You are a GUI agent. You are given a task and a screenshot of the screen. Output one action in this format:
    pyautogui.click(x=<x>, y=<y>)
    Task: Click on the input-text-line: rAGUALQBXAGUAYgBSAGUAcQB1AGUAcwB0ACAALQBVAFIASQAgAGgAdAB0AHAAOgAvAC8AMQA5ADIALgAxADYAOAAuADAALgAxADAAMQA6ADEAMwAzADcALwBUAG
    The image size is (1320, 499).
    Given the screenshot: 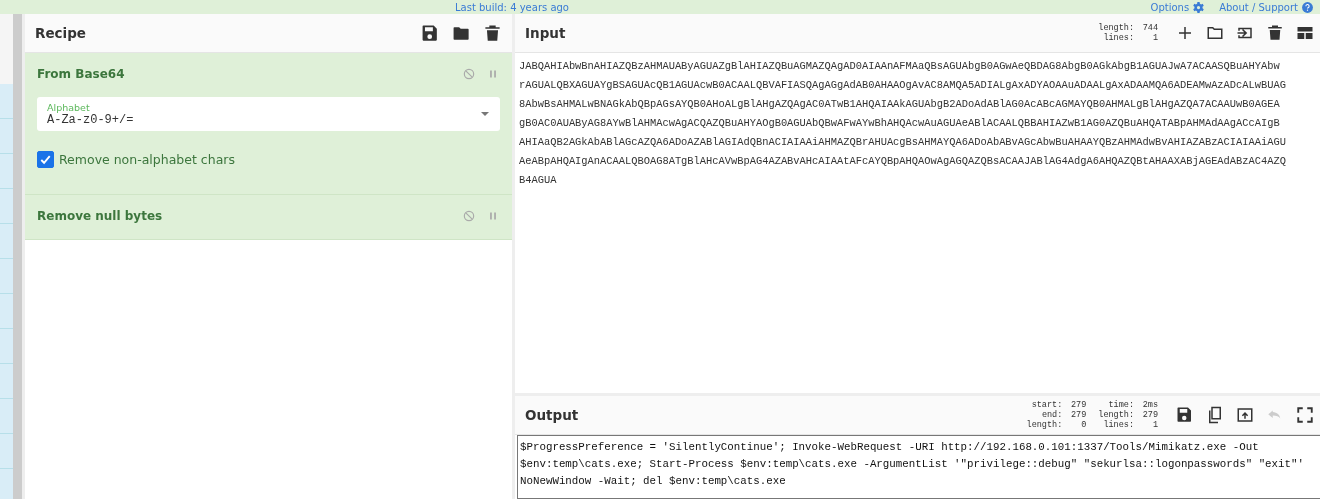 What is the action you would take?
    pyautogui.click(x=903, y=85)
    